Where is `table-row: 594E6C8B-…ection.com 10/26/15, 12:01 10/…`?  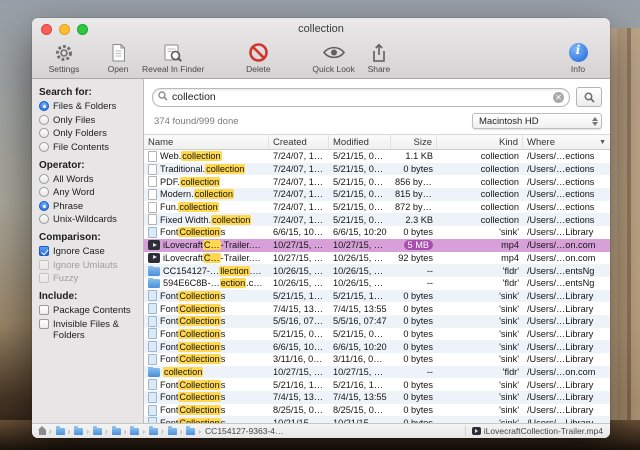 table-row: 594E6C8B-…ection.com 10/26/15, 12:01 10/… is located at coordinates (377, 283).